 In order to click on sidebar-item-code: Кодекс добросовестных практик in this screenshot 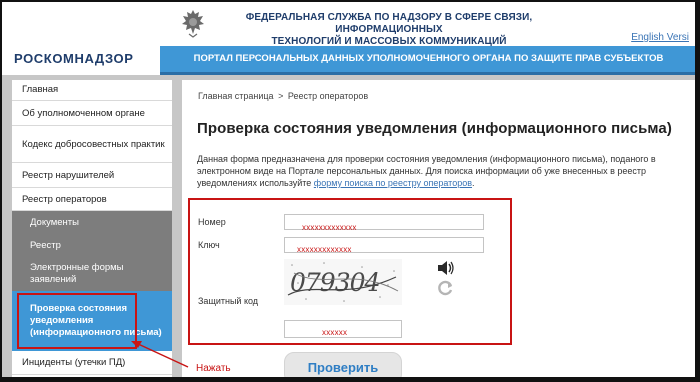, I will do `click(92, 145)`.